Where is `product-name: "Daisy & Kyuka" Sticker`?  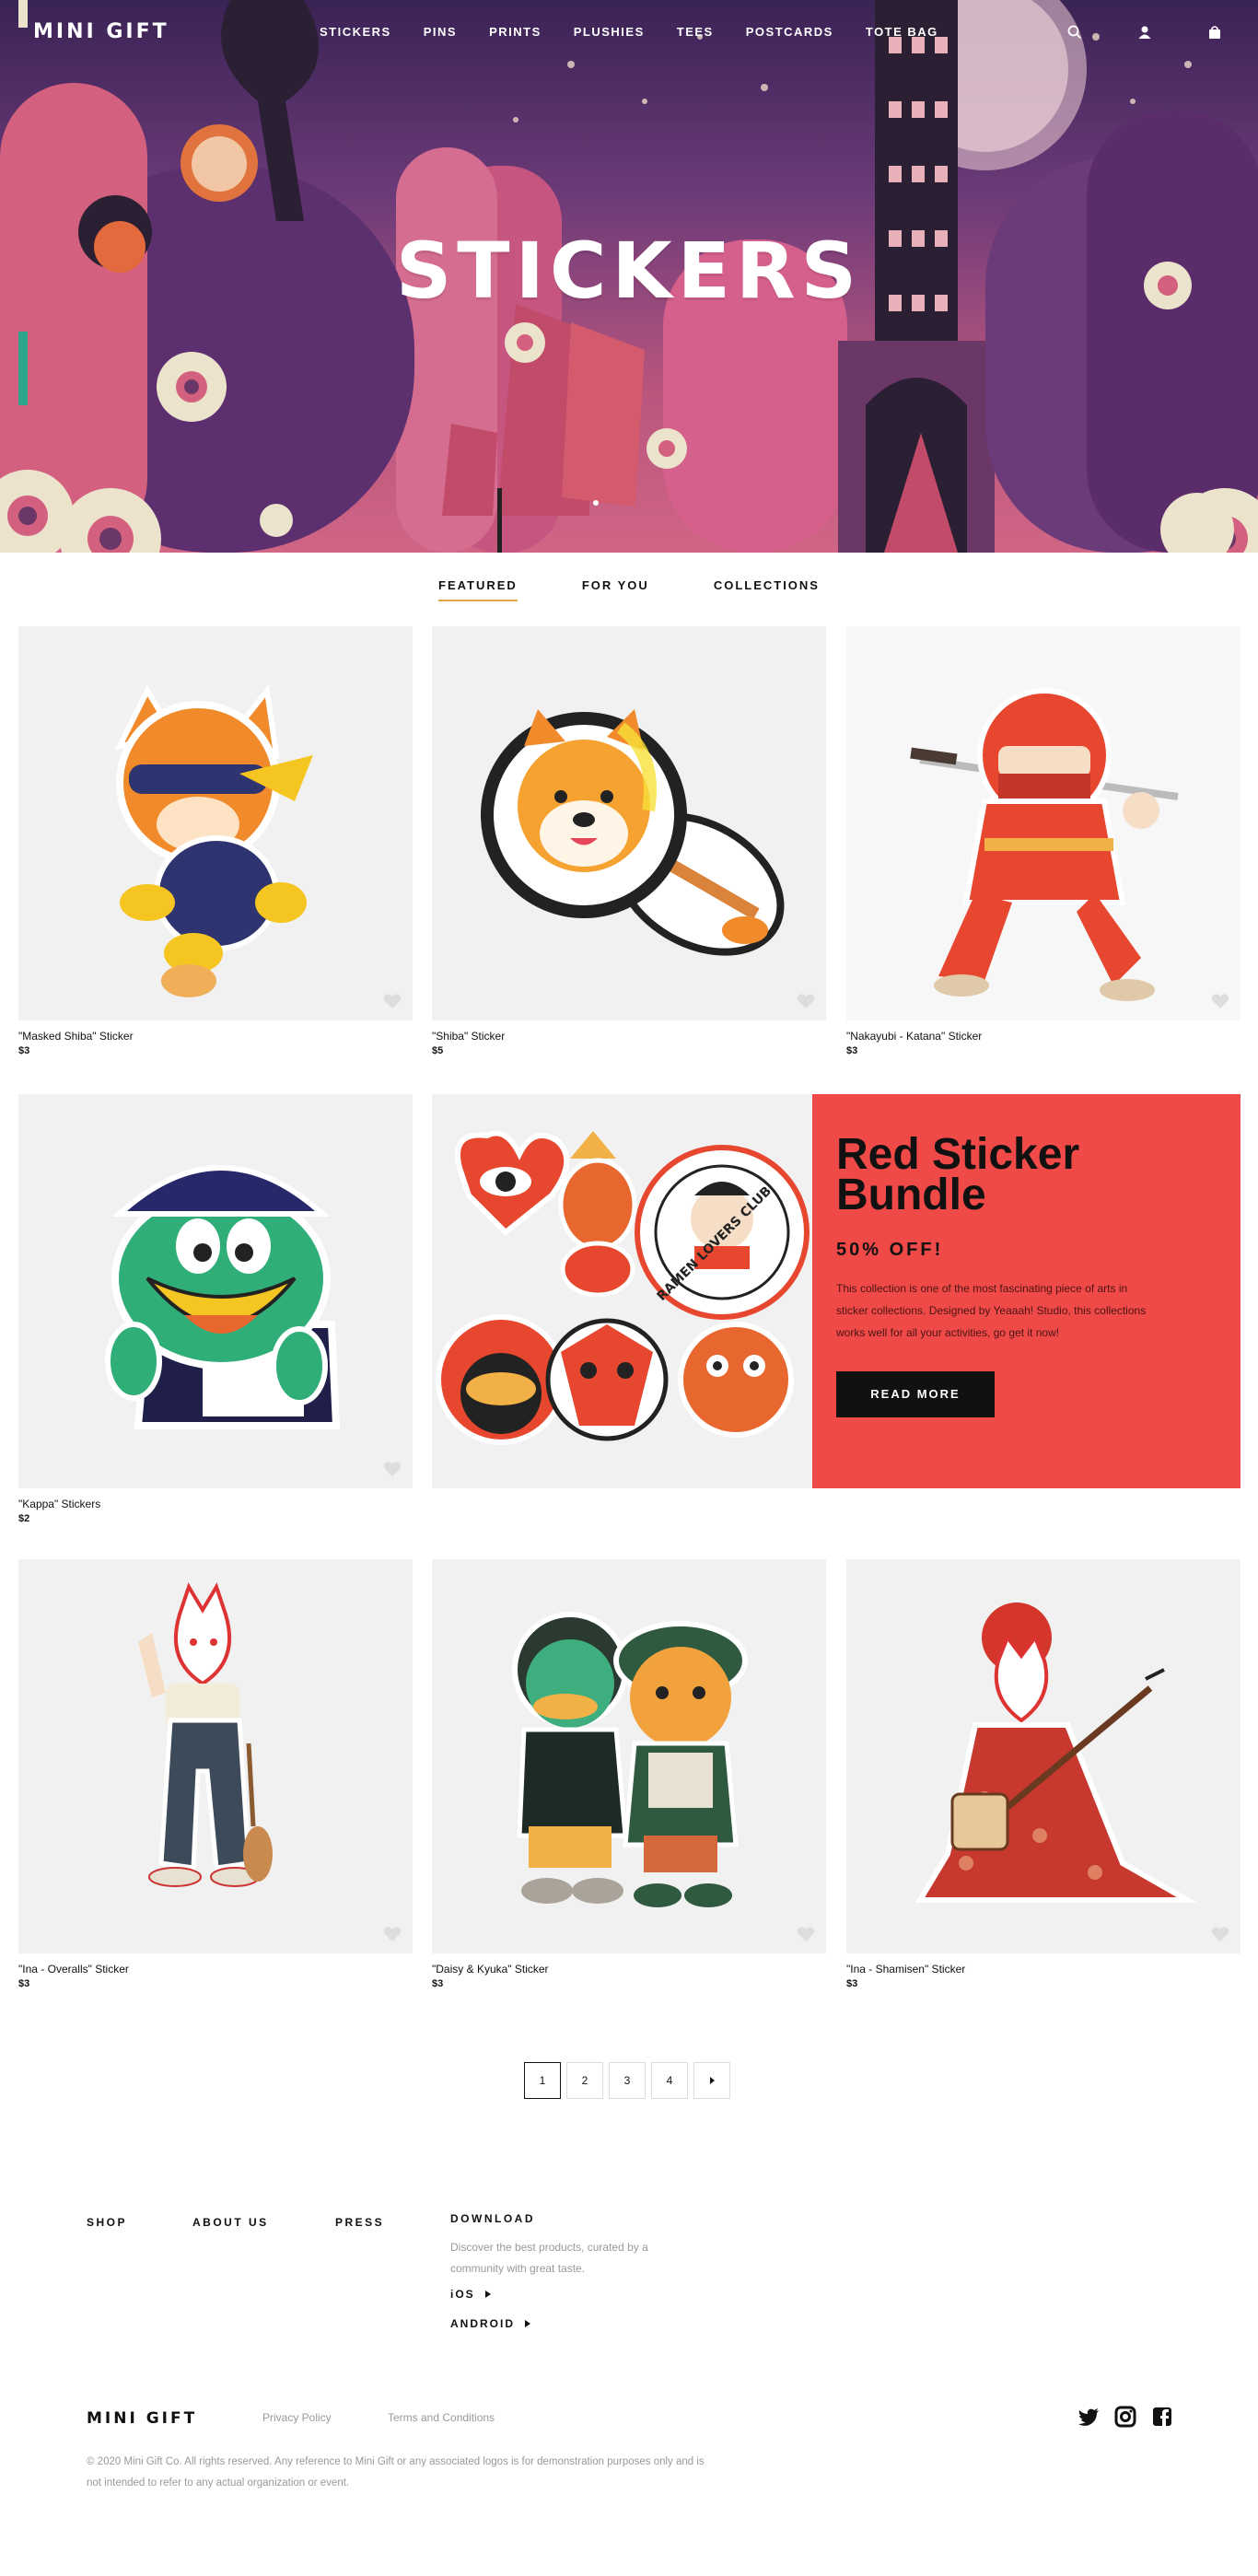 product-name: "Daisy & Kyuka" Sticker is located at coordinates (629, 1969).